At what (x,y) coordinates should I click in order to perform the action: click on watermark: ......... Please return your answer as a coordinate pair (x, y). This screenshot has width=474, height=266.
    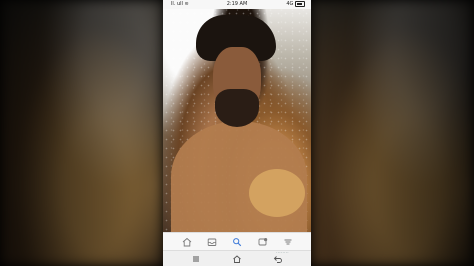
    Looking at the image, I should click on (282, 252).